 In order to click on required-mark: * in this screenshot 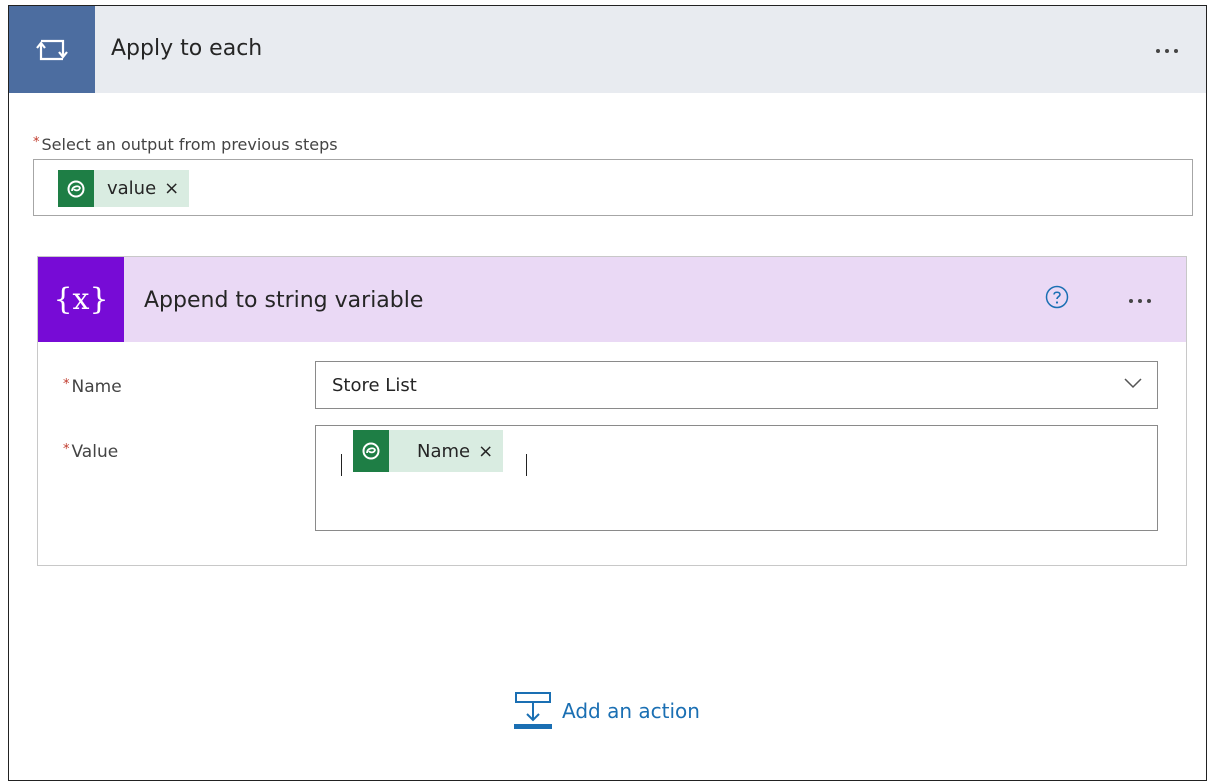, I will do `click(36, 142)`.